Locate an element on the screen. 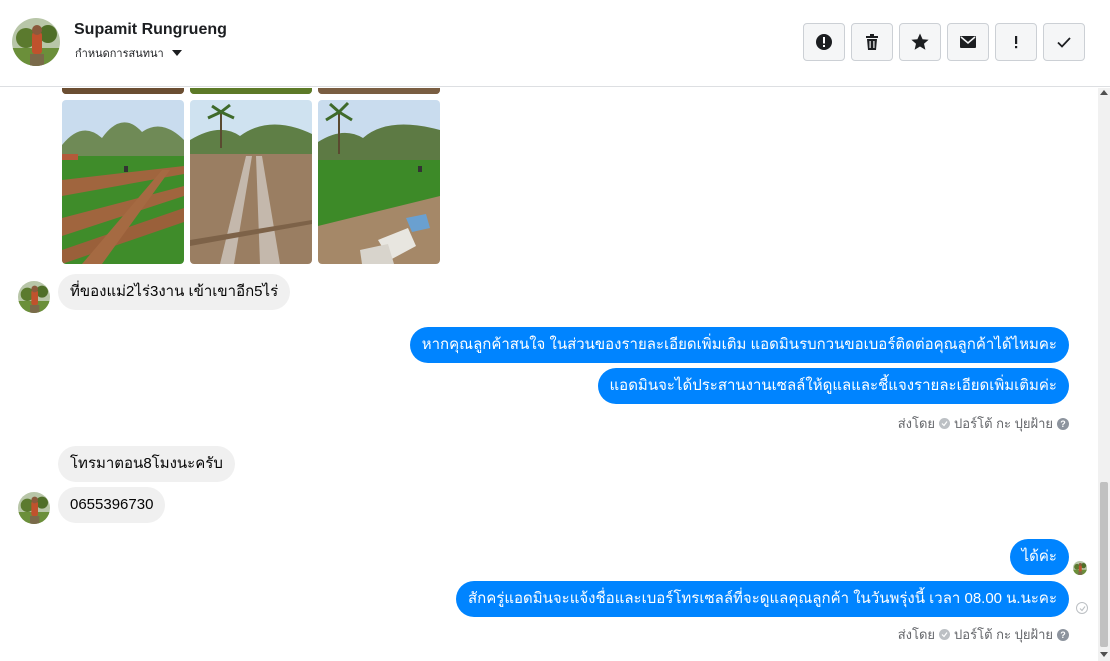 The image size is (1110, 661). caret-down-icon is located at coordinates (176, 53).